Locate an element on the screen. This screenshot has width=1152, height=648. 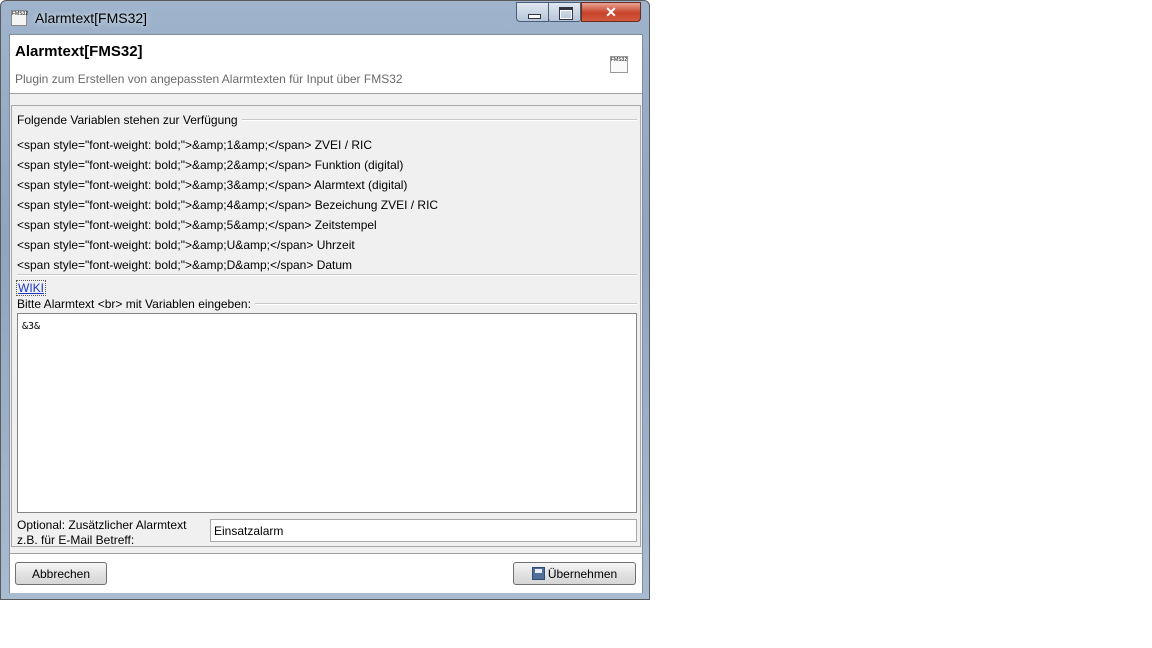
maximize-button is located at coordinates (564, 12).